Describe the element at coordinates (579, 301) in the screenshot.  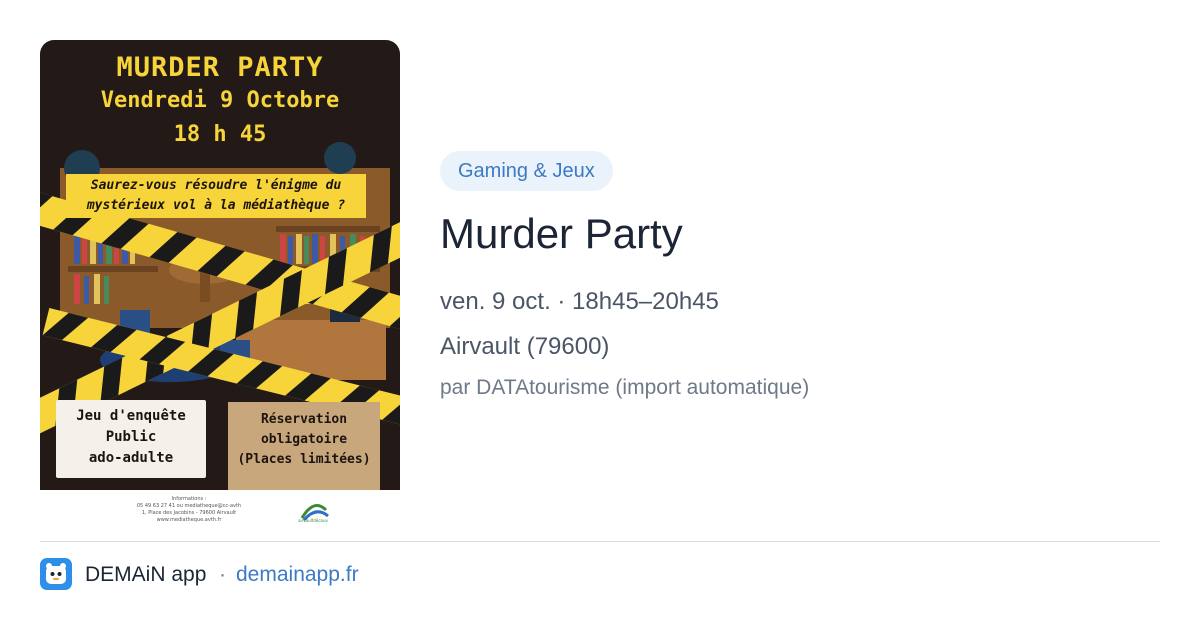
I see `event-datetime: ven. 9 oct. · 18h45–20h45` at that location.